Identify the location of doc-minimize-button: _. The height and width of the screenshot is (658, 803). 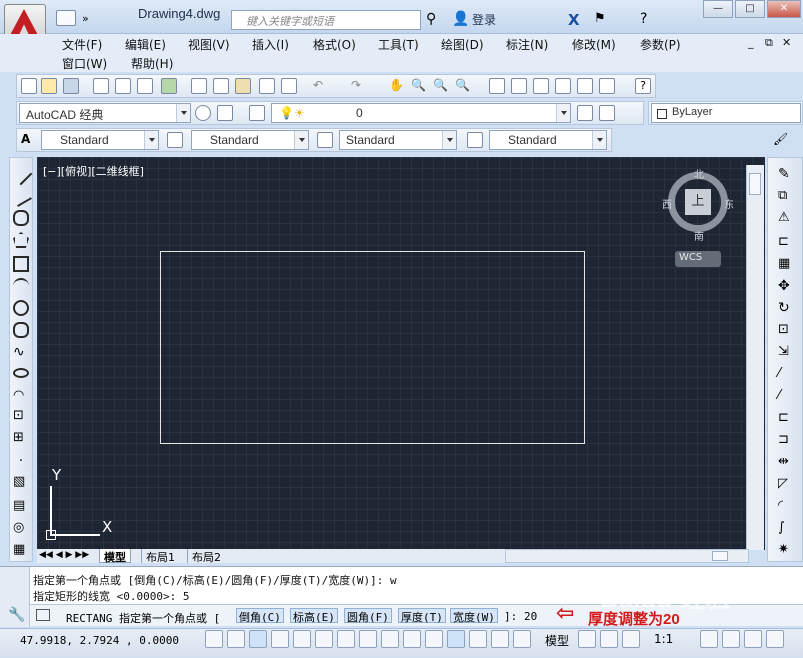
(751, 42).